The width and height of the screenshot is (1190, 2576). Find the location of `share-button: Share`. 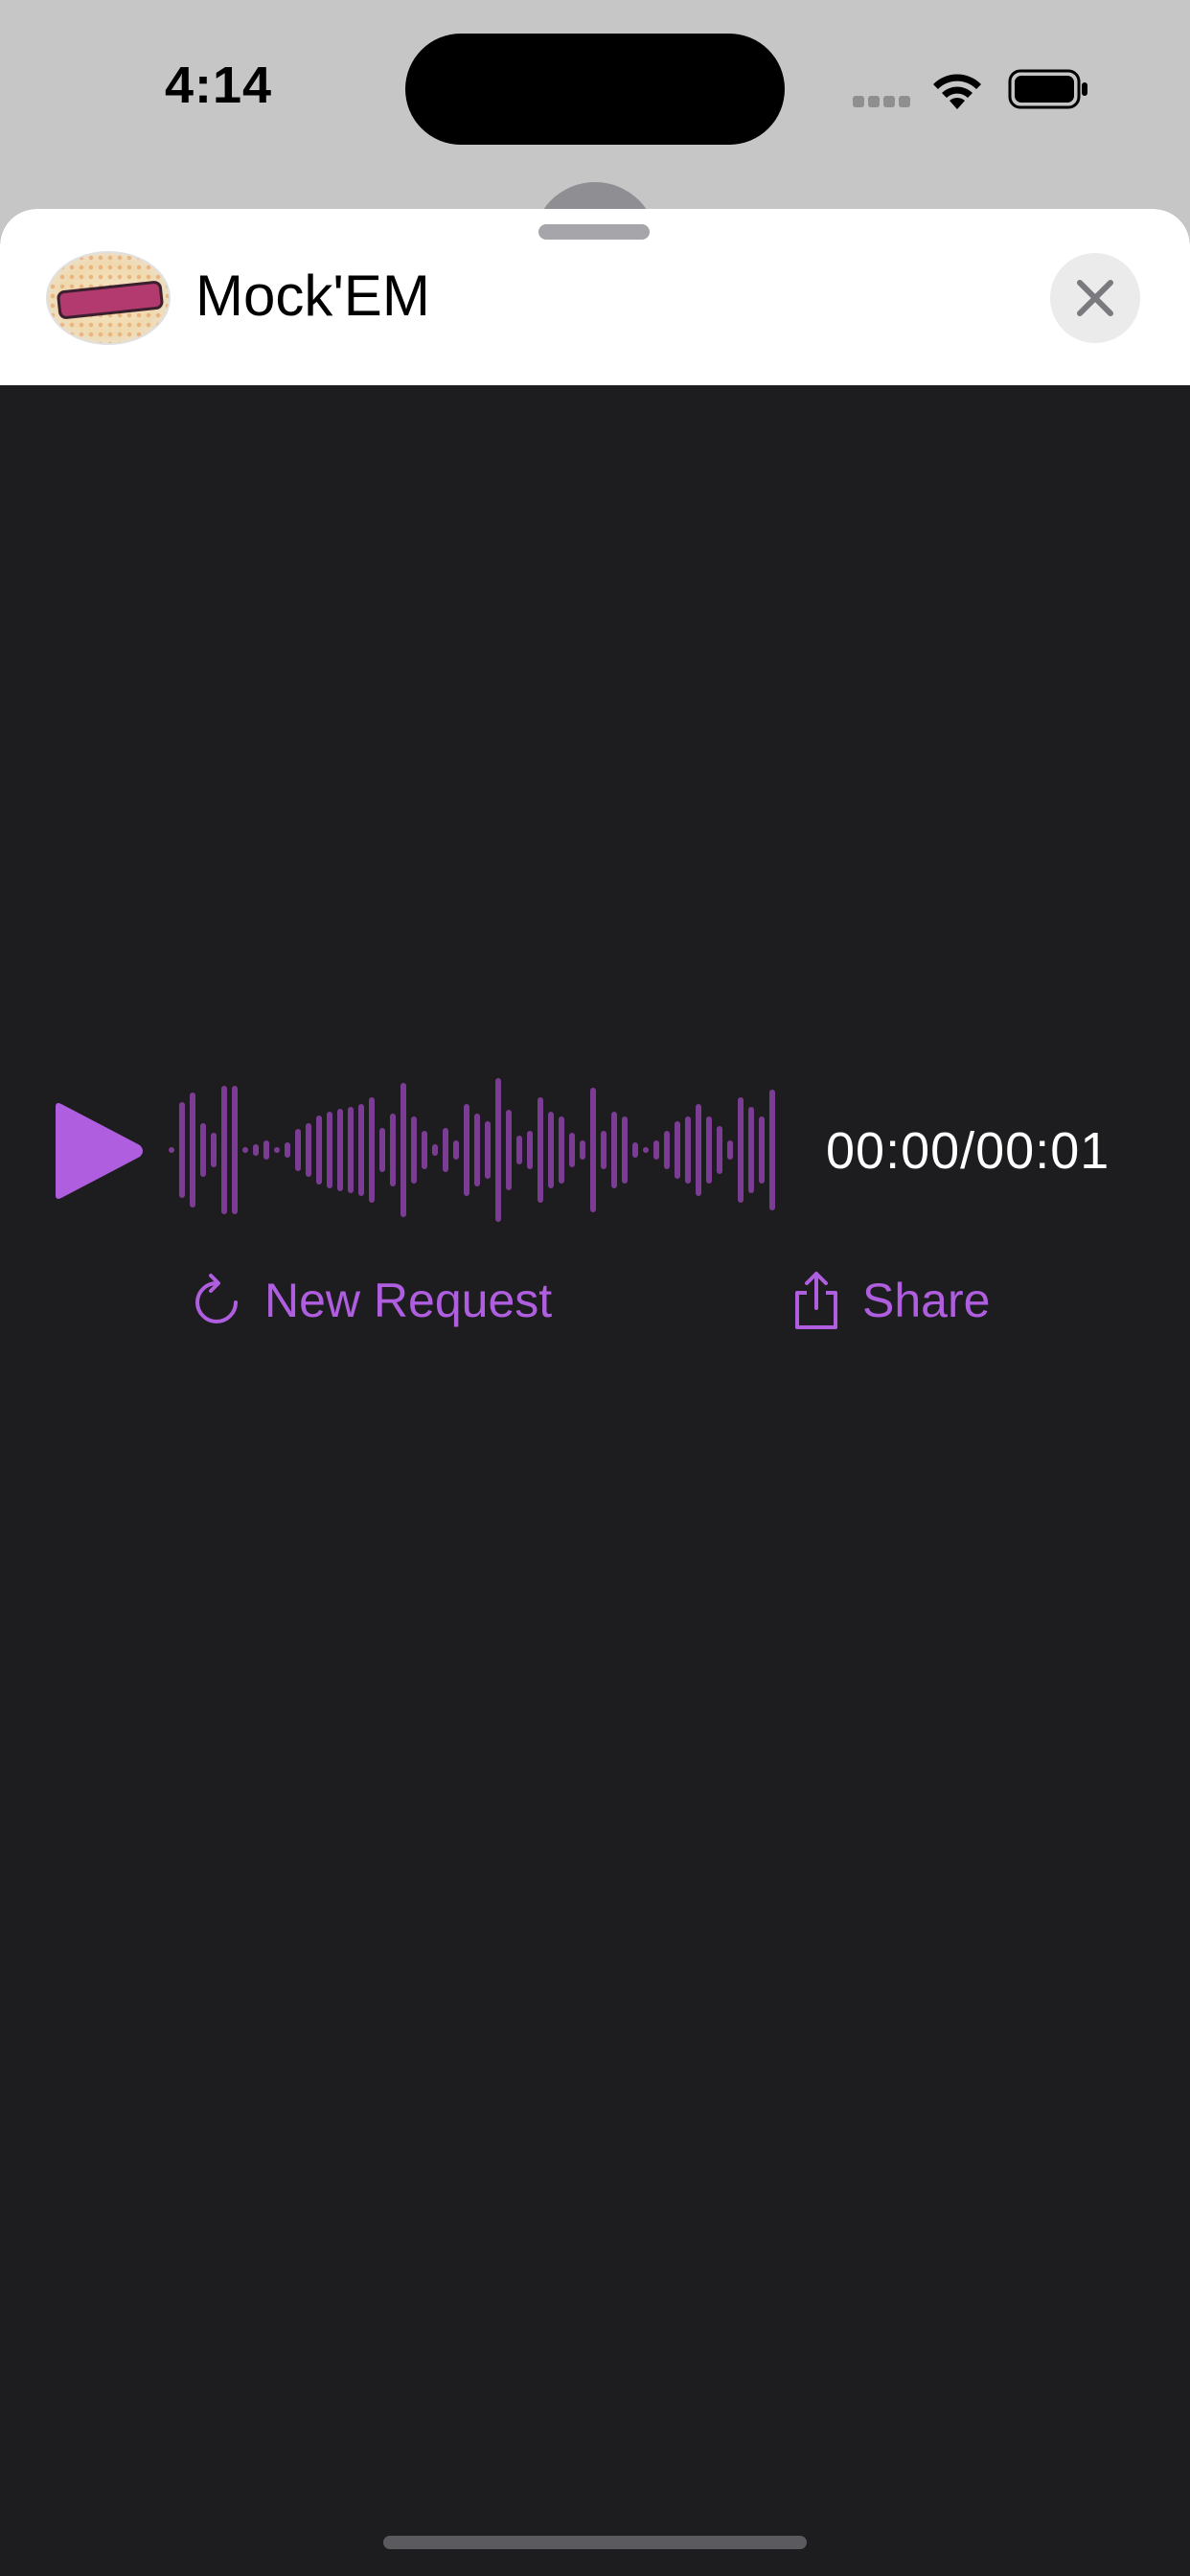

share-button: Share is located at coordinates (890, 1300).